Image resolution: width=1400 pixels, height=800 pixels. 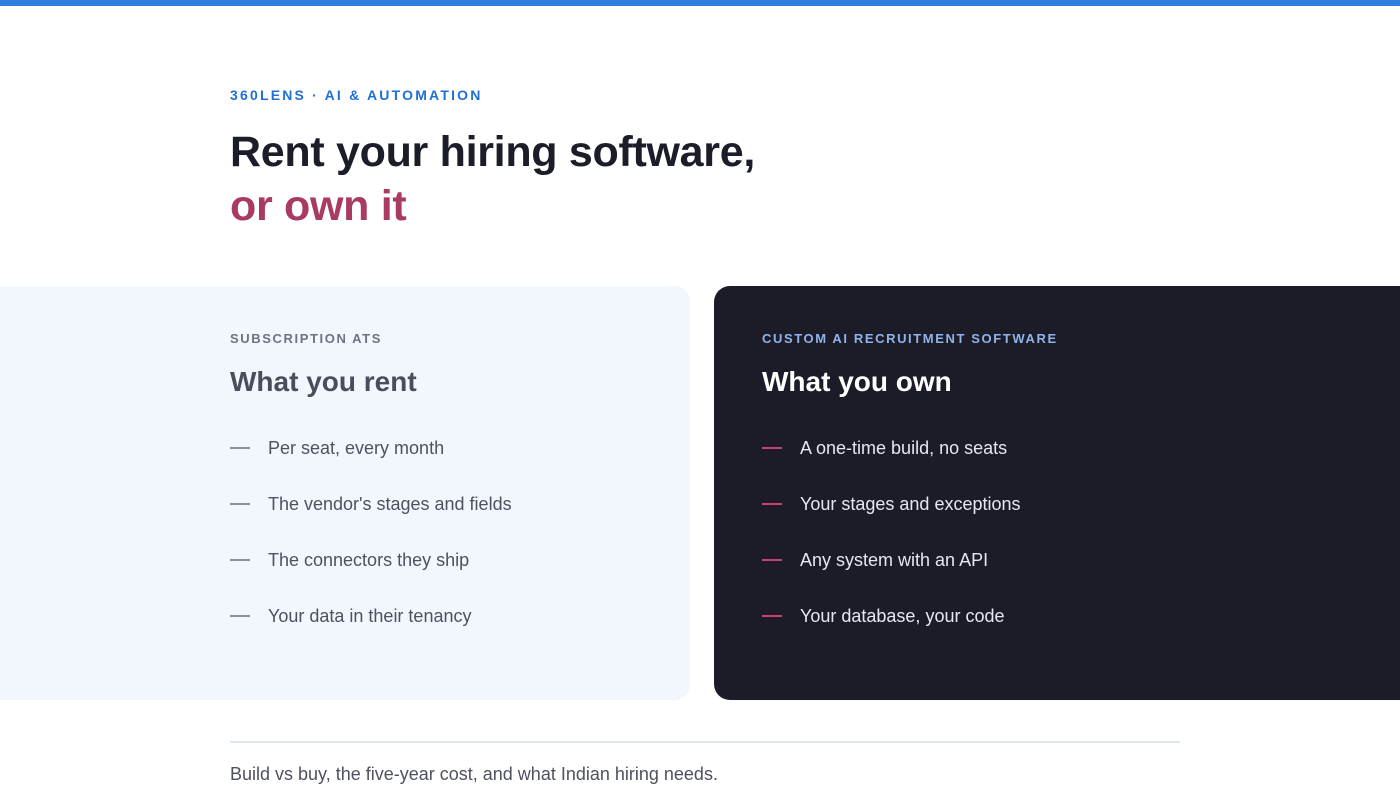 What do you see at coordinates (390, 504) in the screenshot?
I see `list-item-text: The vendor's stages and fields` at bounding box center [390, 504].